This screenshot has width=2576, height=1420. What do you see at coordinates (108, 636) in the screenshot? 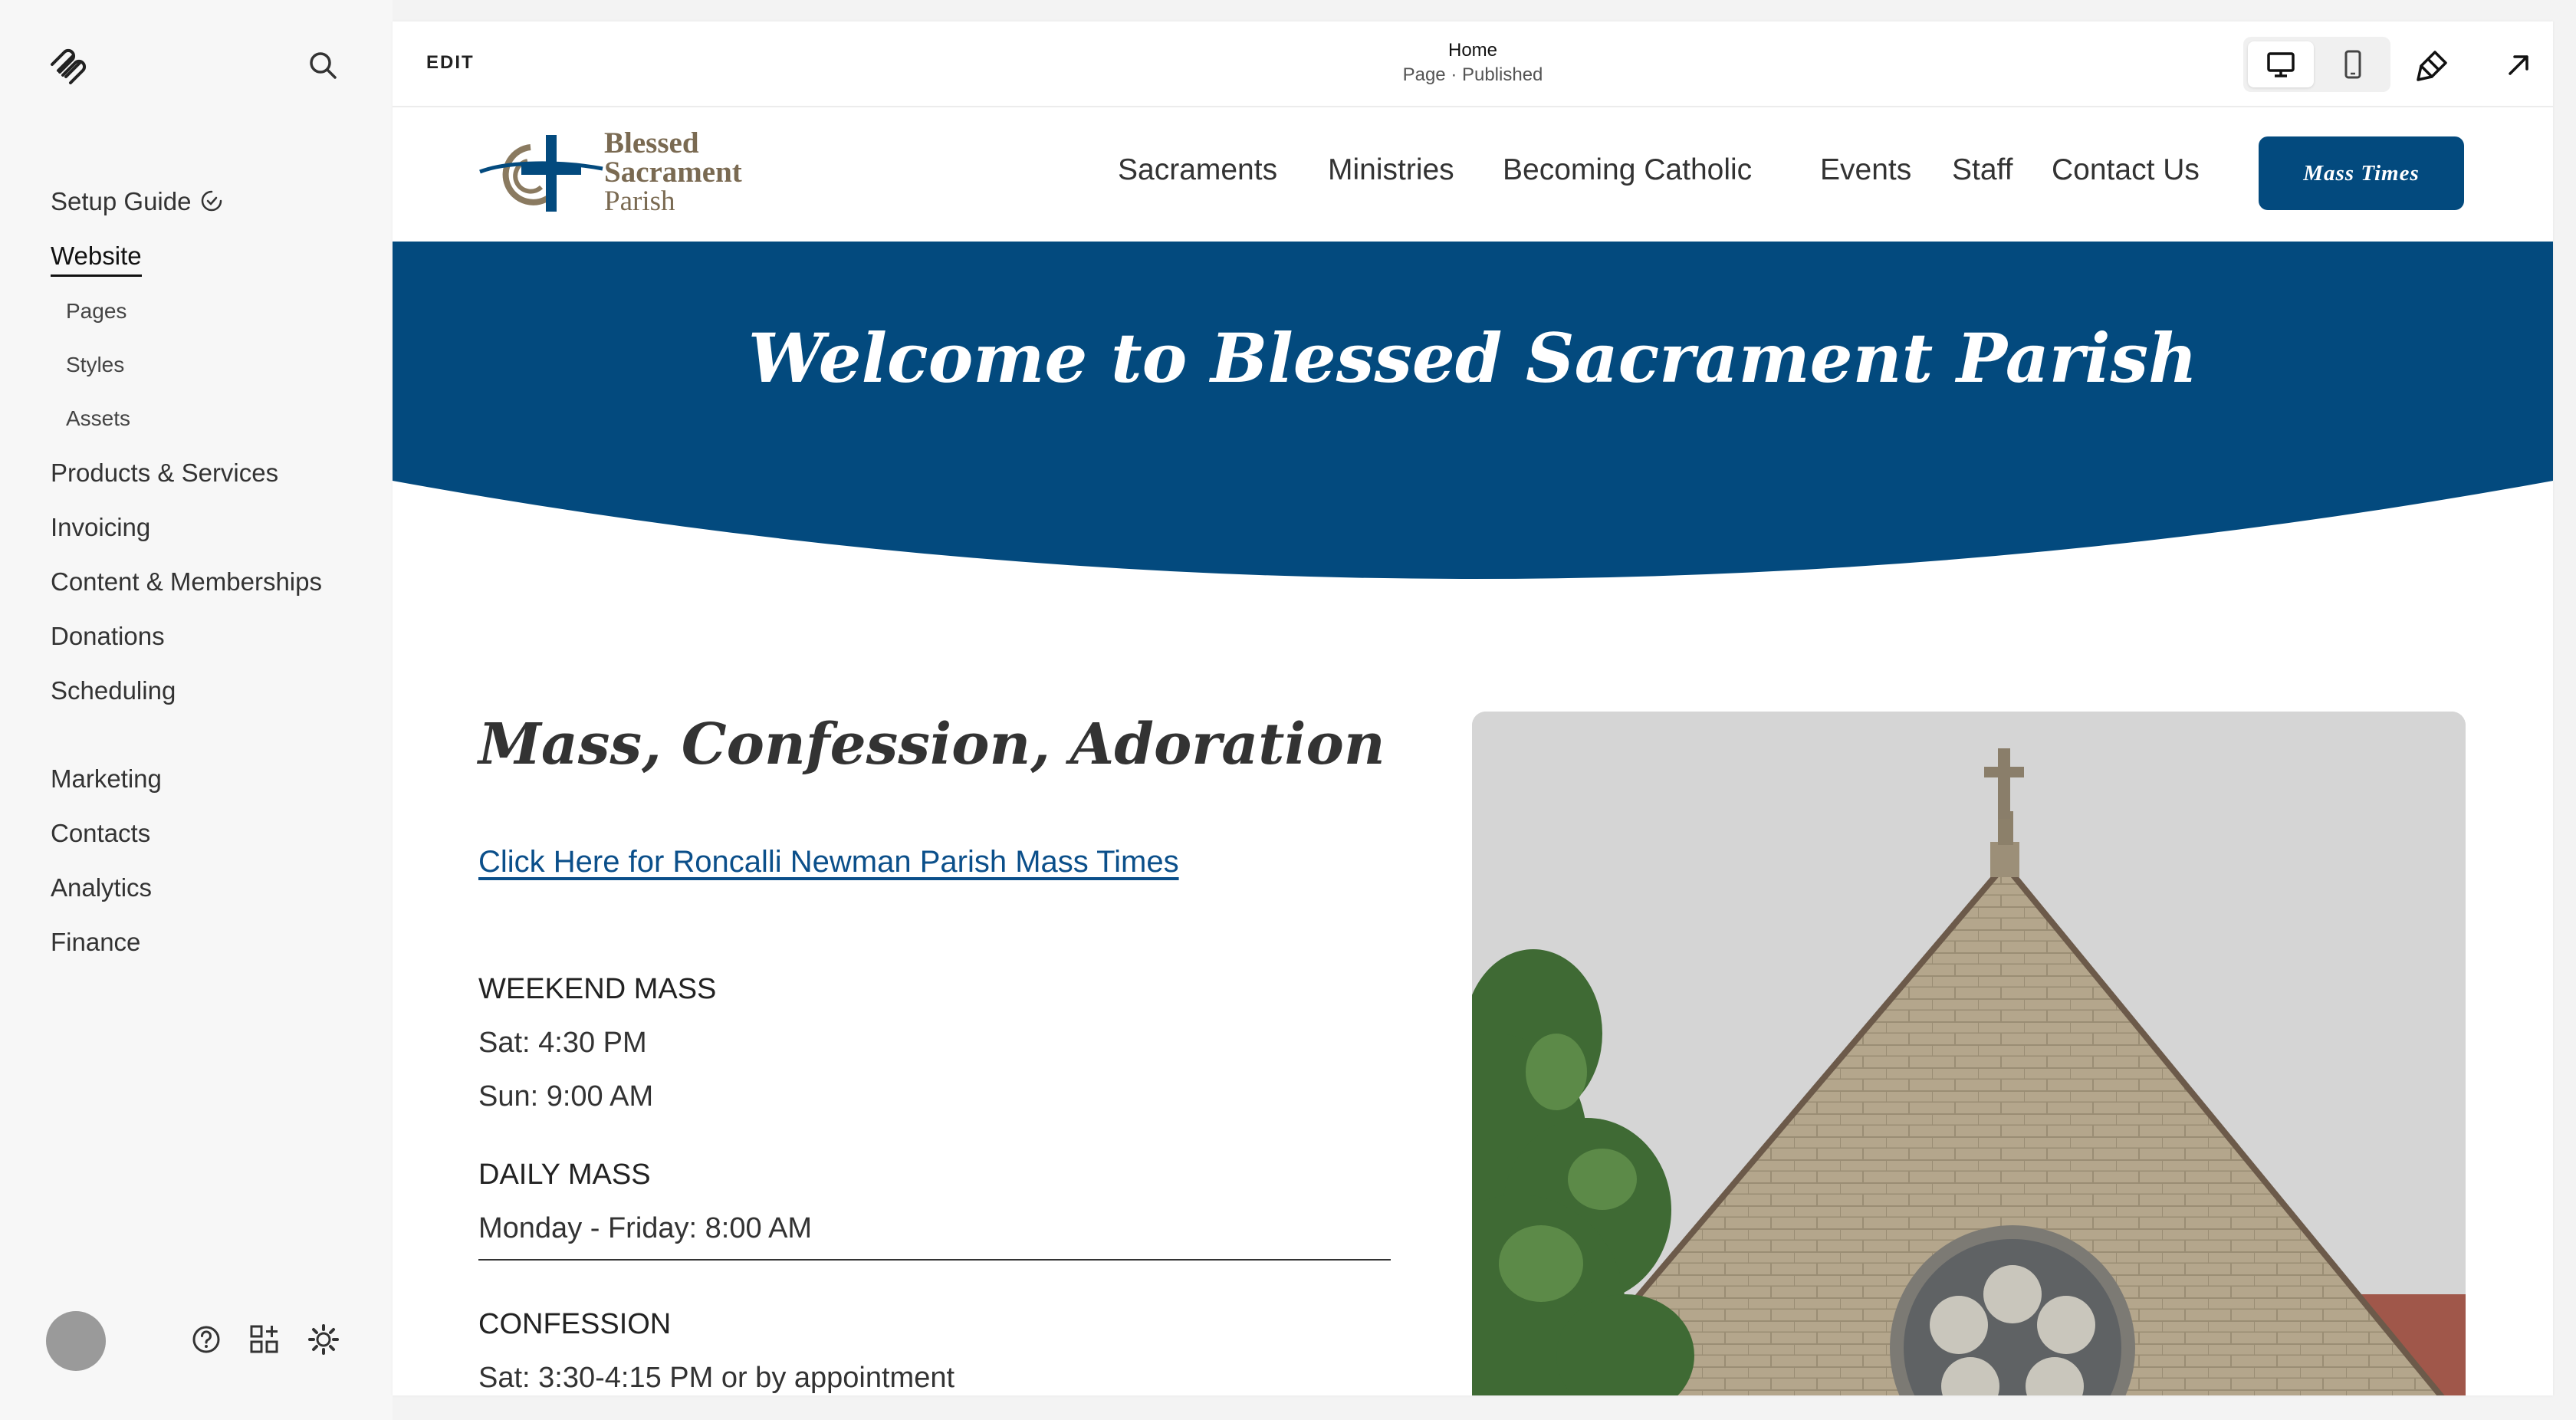
I see `sidebar-item-donations: Donations` at bounding box center [108, 636].